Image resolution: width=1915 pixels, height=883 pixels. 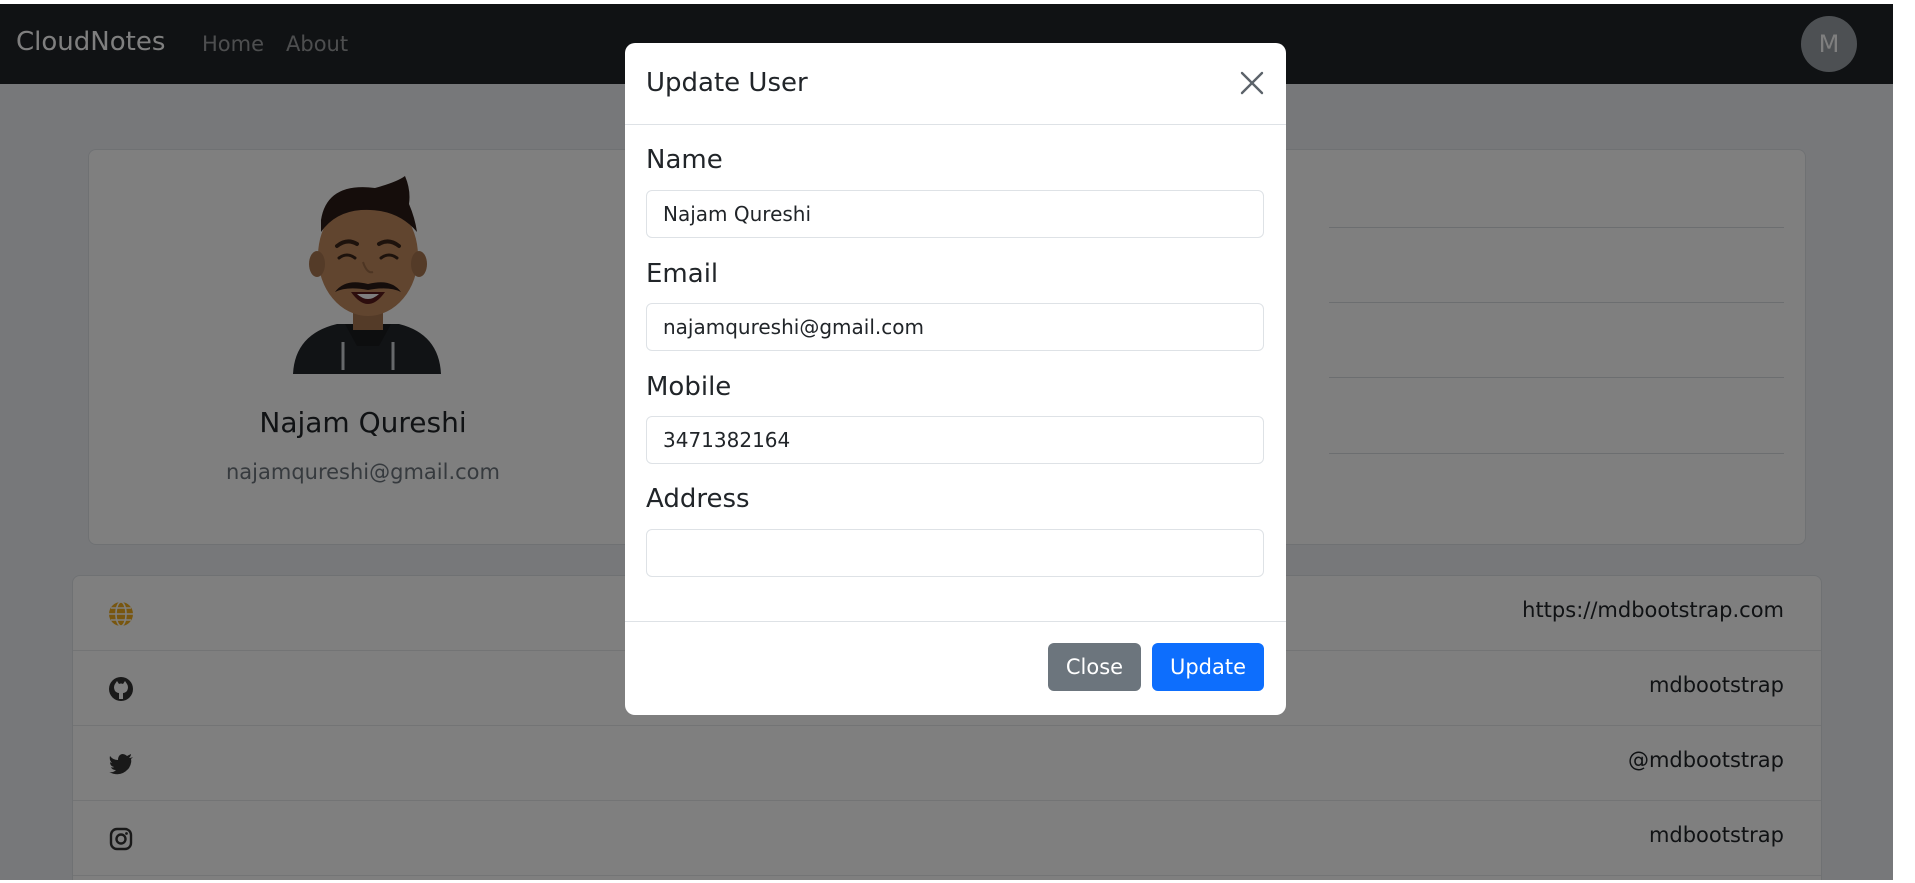 I want to click on modal-header: Update User, so click(x=955, y=84).